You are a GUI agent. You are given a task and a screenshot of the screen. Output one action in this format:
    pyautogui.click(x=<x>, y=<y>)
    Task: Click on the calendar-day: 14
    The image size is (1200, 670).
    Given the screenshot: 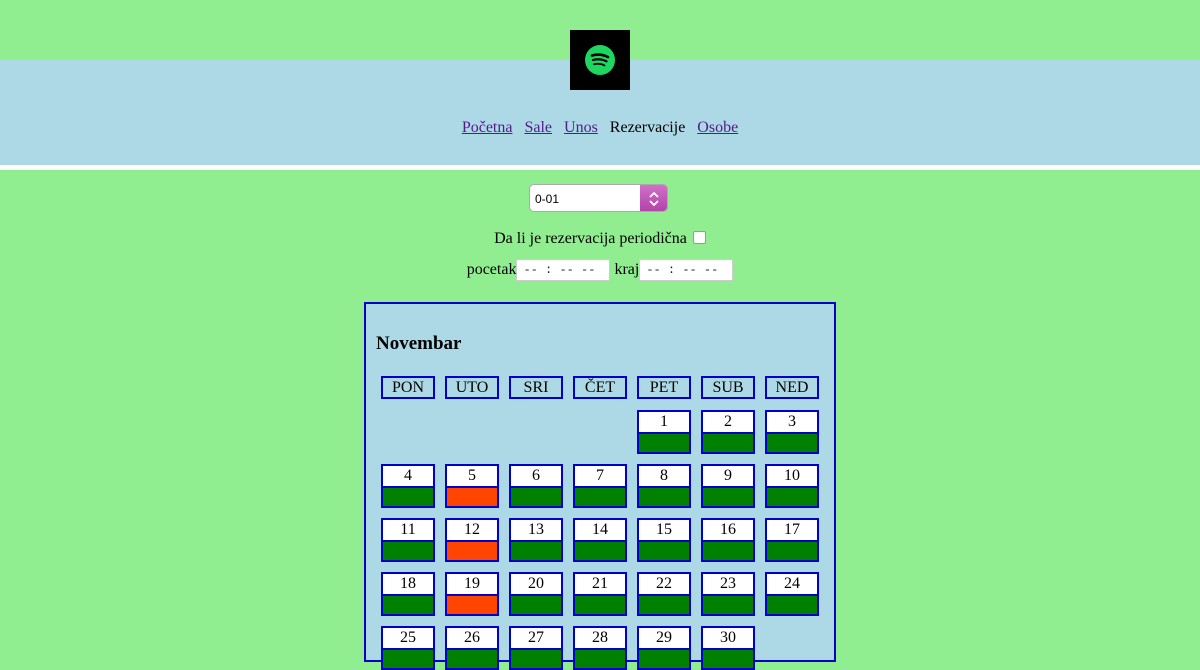 What is the action you would take?
    pyautogui.click(x=600, y=540)
    